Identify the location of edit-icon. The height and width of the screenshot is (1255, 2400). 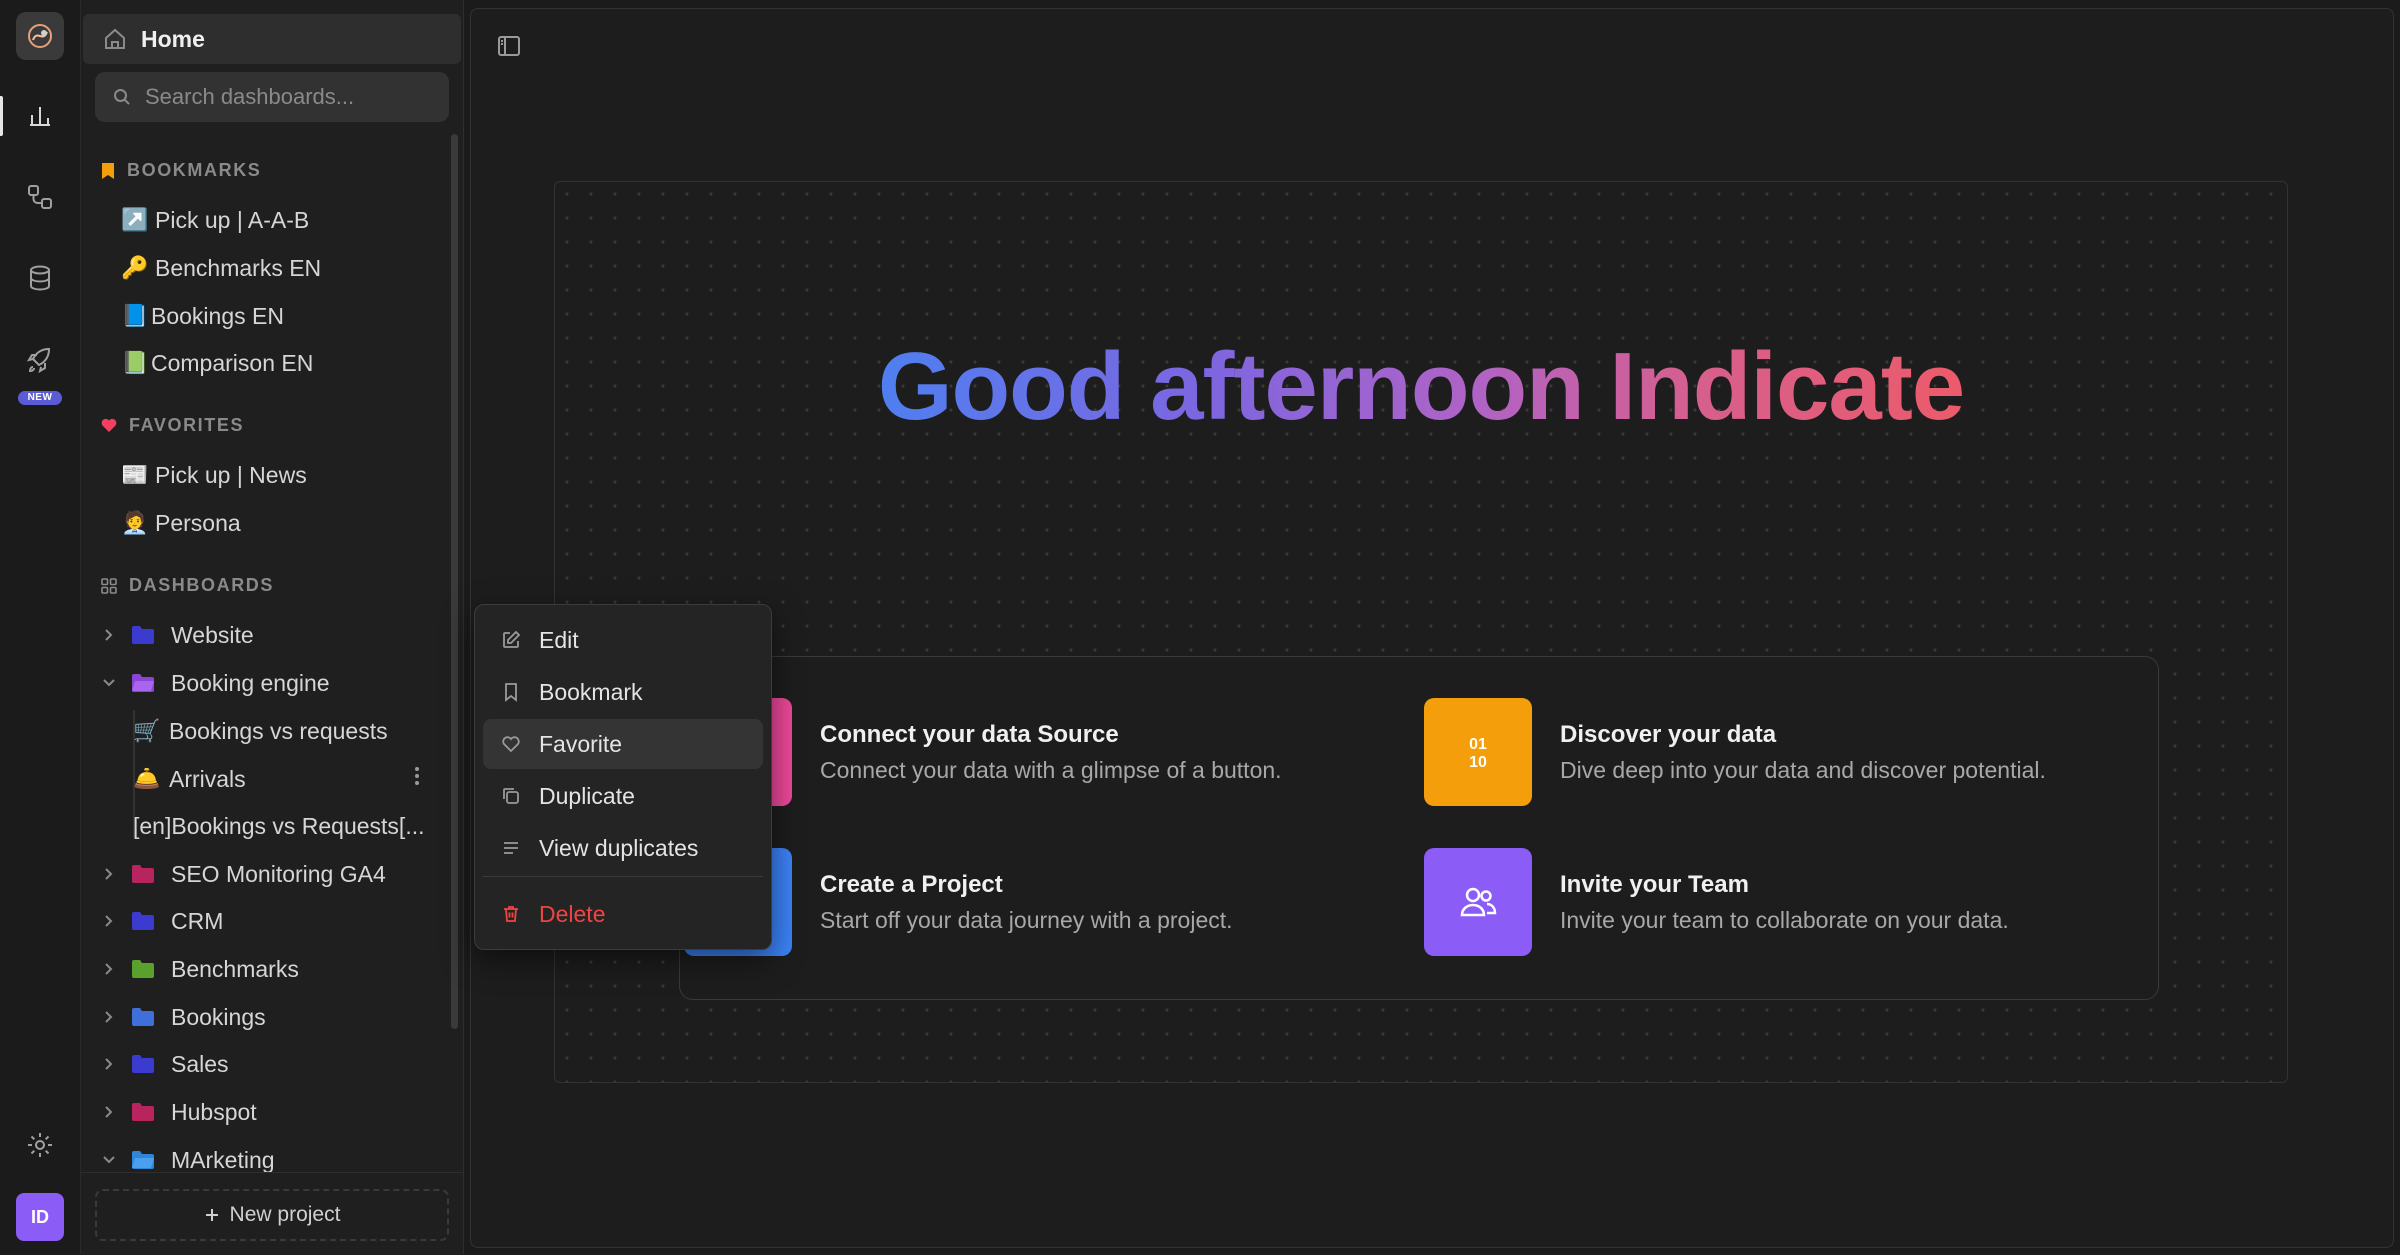
(511, 640).